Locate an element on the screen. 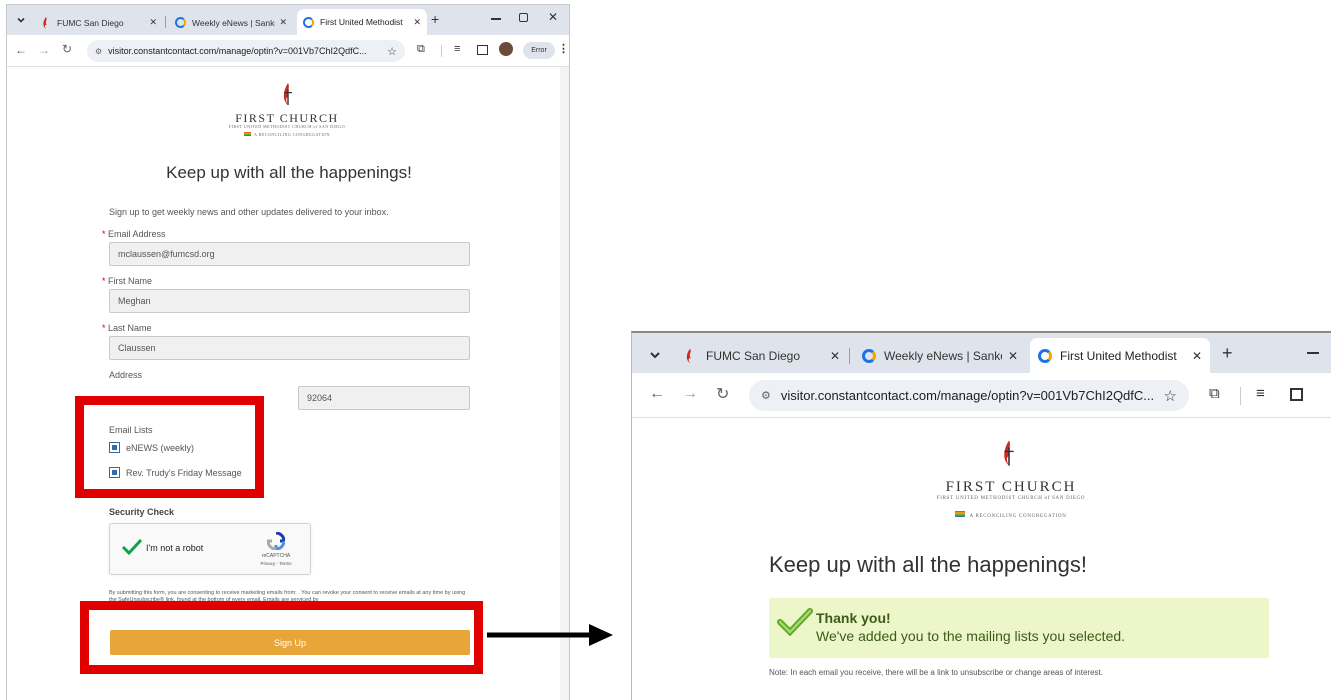 The width and height of the screenshot is (1331, 700). profile-icon is located at coordinates (506, 49).